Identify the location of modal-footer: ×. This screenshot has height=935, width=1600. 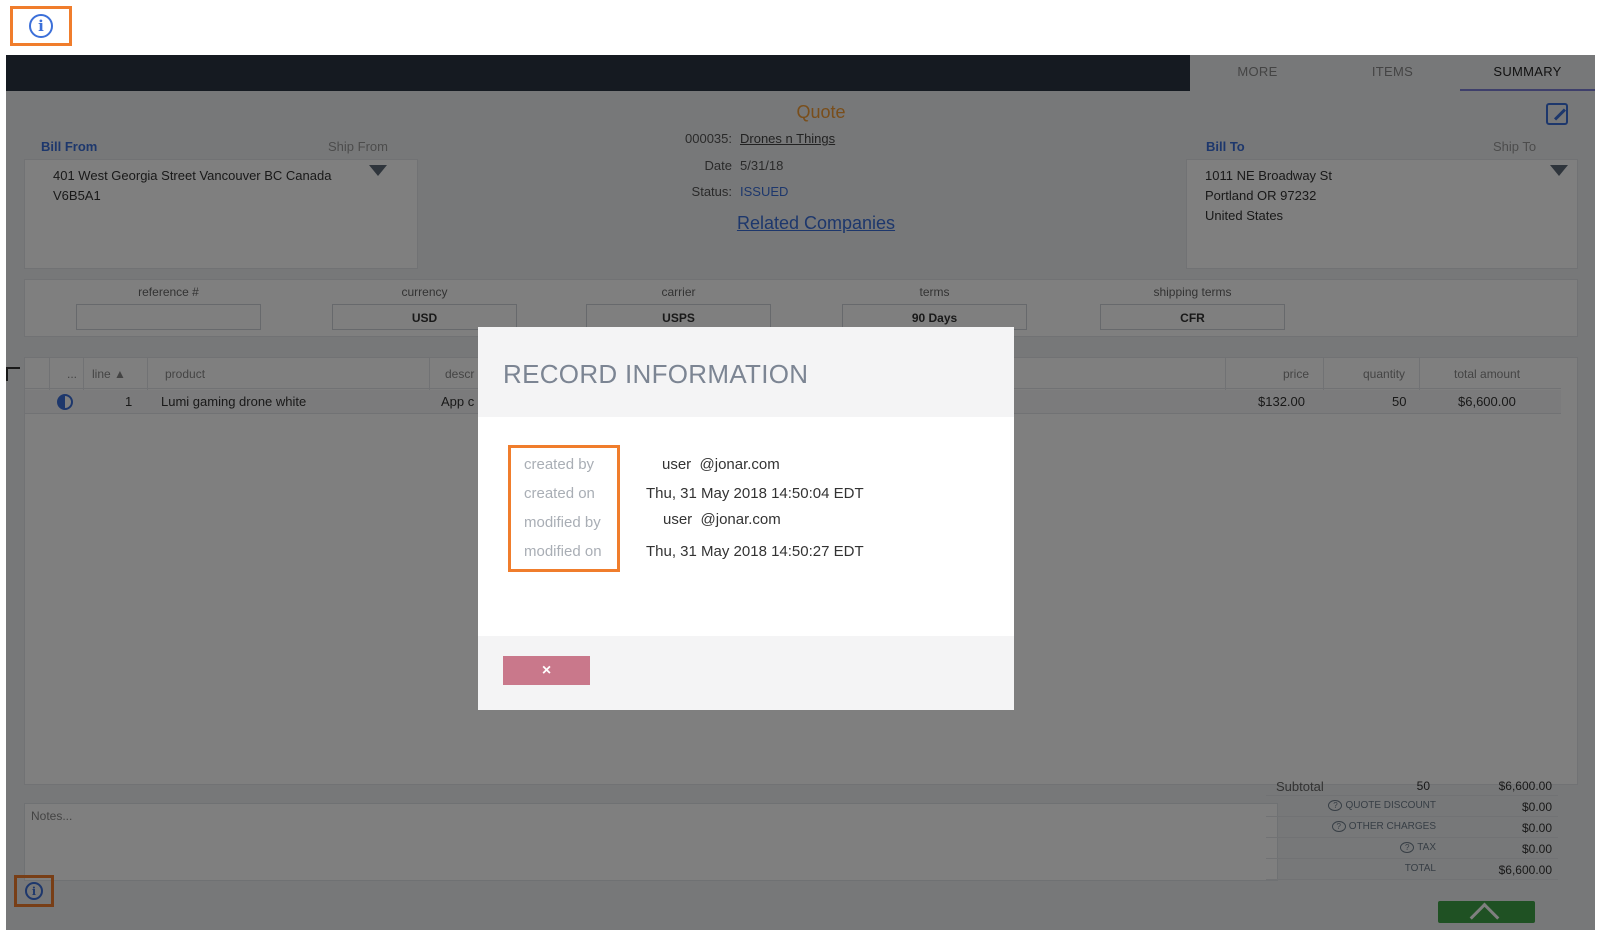
(746, 673).